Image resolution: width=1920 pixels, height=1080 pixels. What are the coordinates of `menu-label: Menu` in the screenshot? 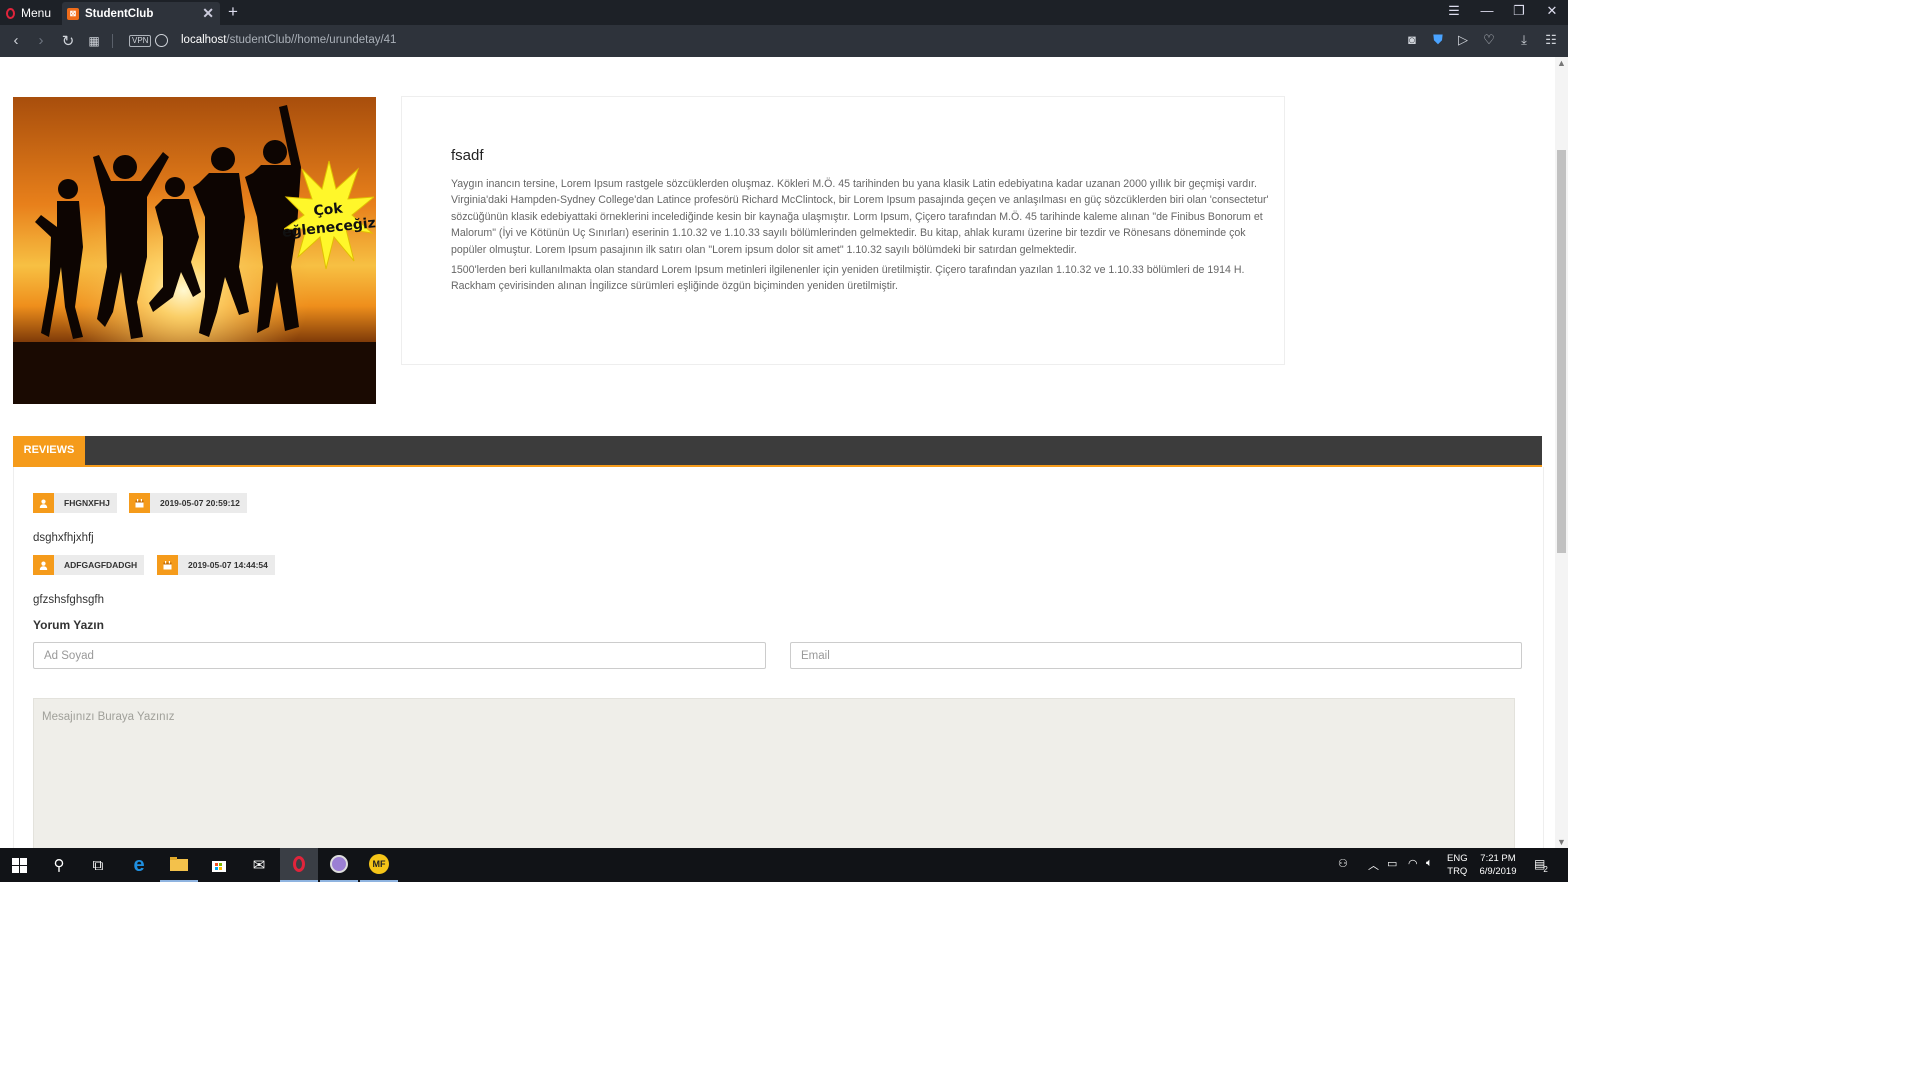 It's located at (36, 13).